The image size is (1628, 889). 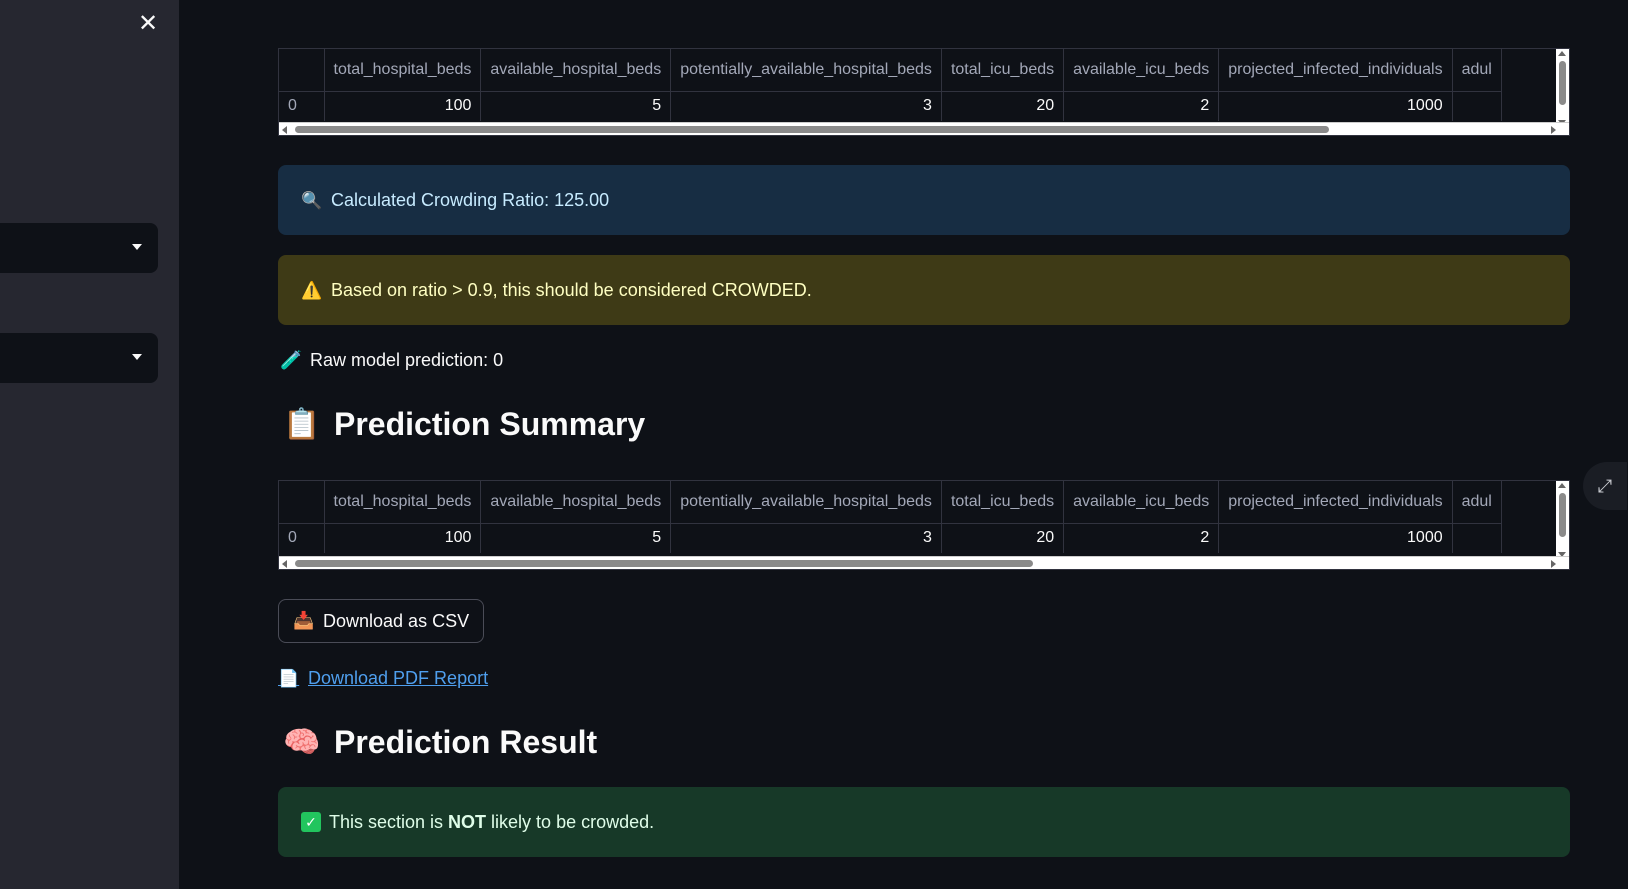 What do you see at coordinates (467, 821) in the screenshot?
I see `success-text-bold: NOT` at bounding box center [467, 821].